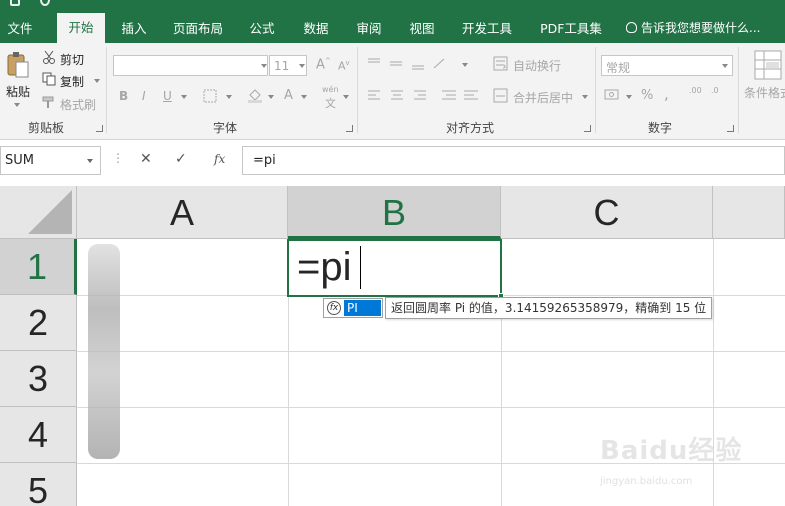  I want to click on font-size-select: 11, so click(288, 65).